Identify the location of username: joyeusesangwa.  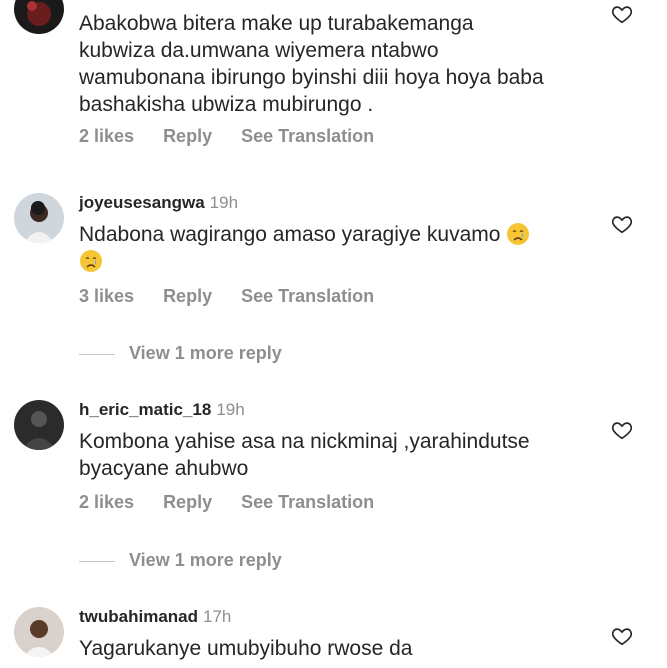
(142, 202).